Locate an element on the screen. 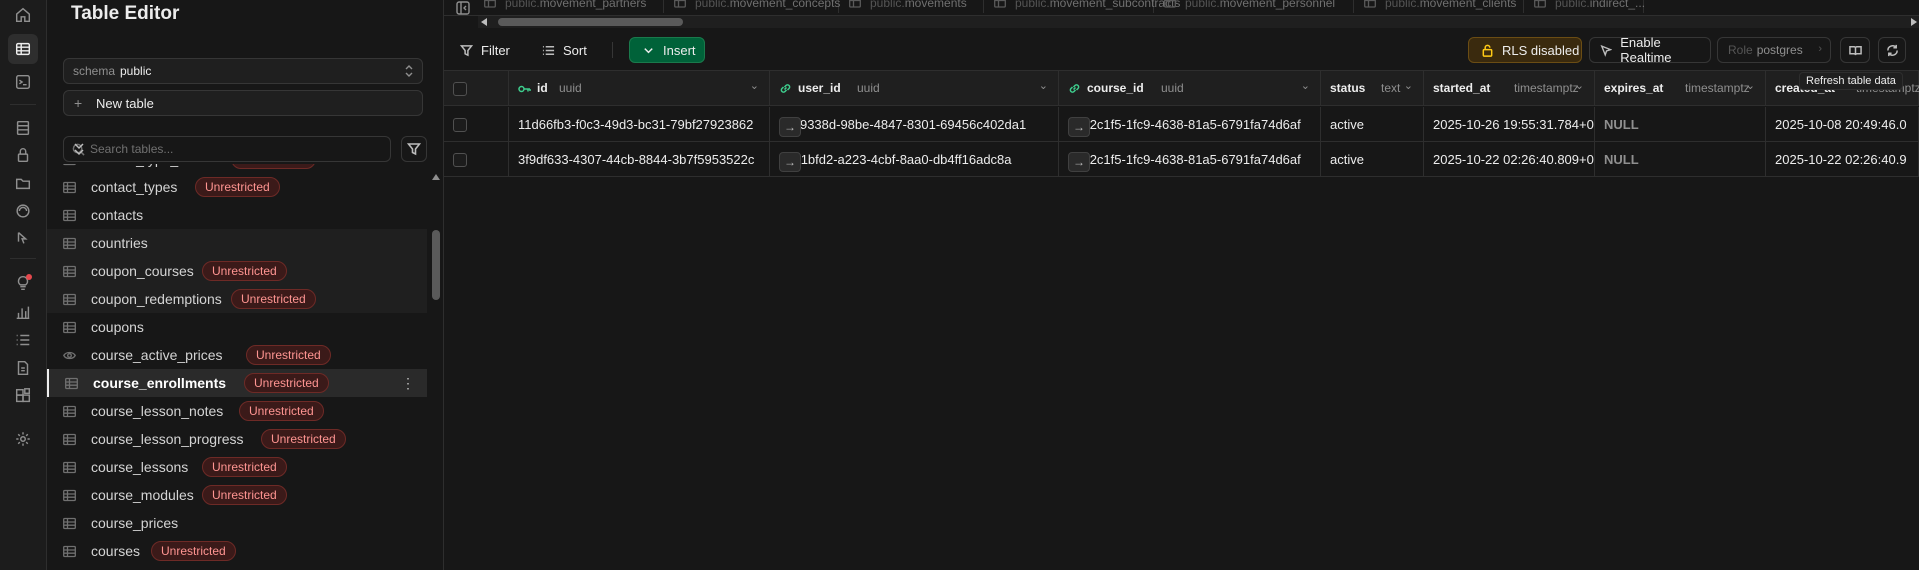  edge-functions-icon is located at coordinates (23, 211).